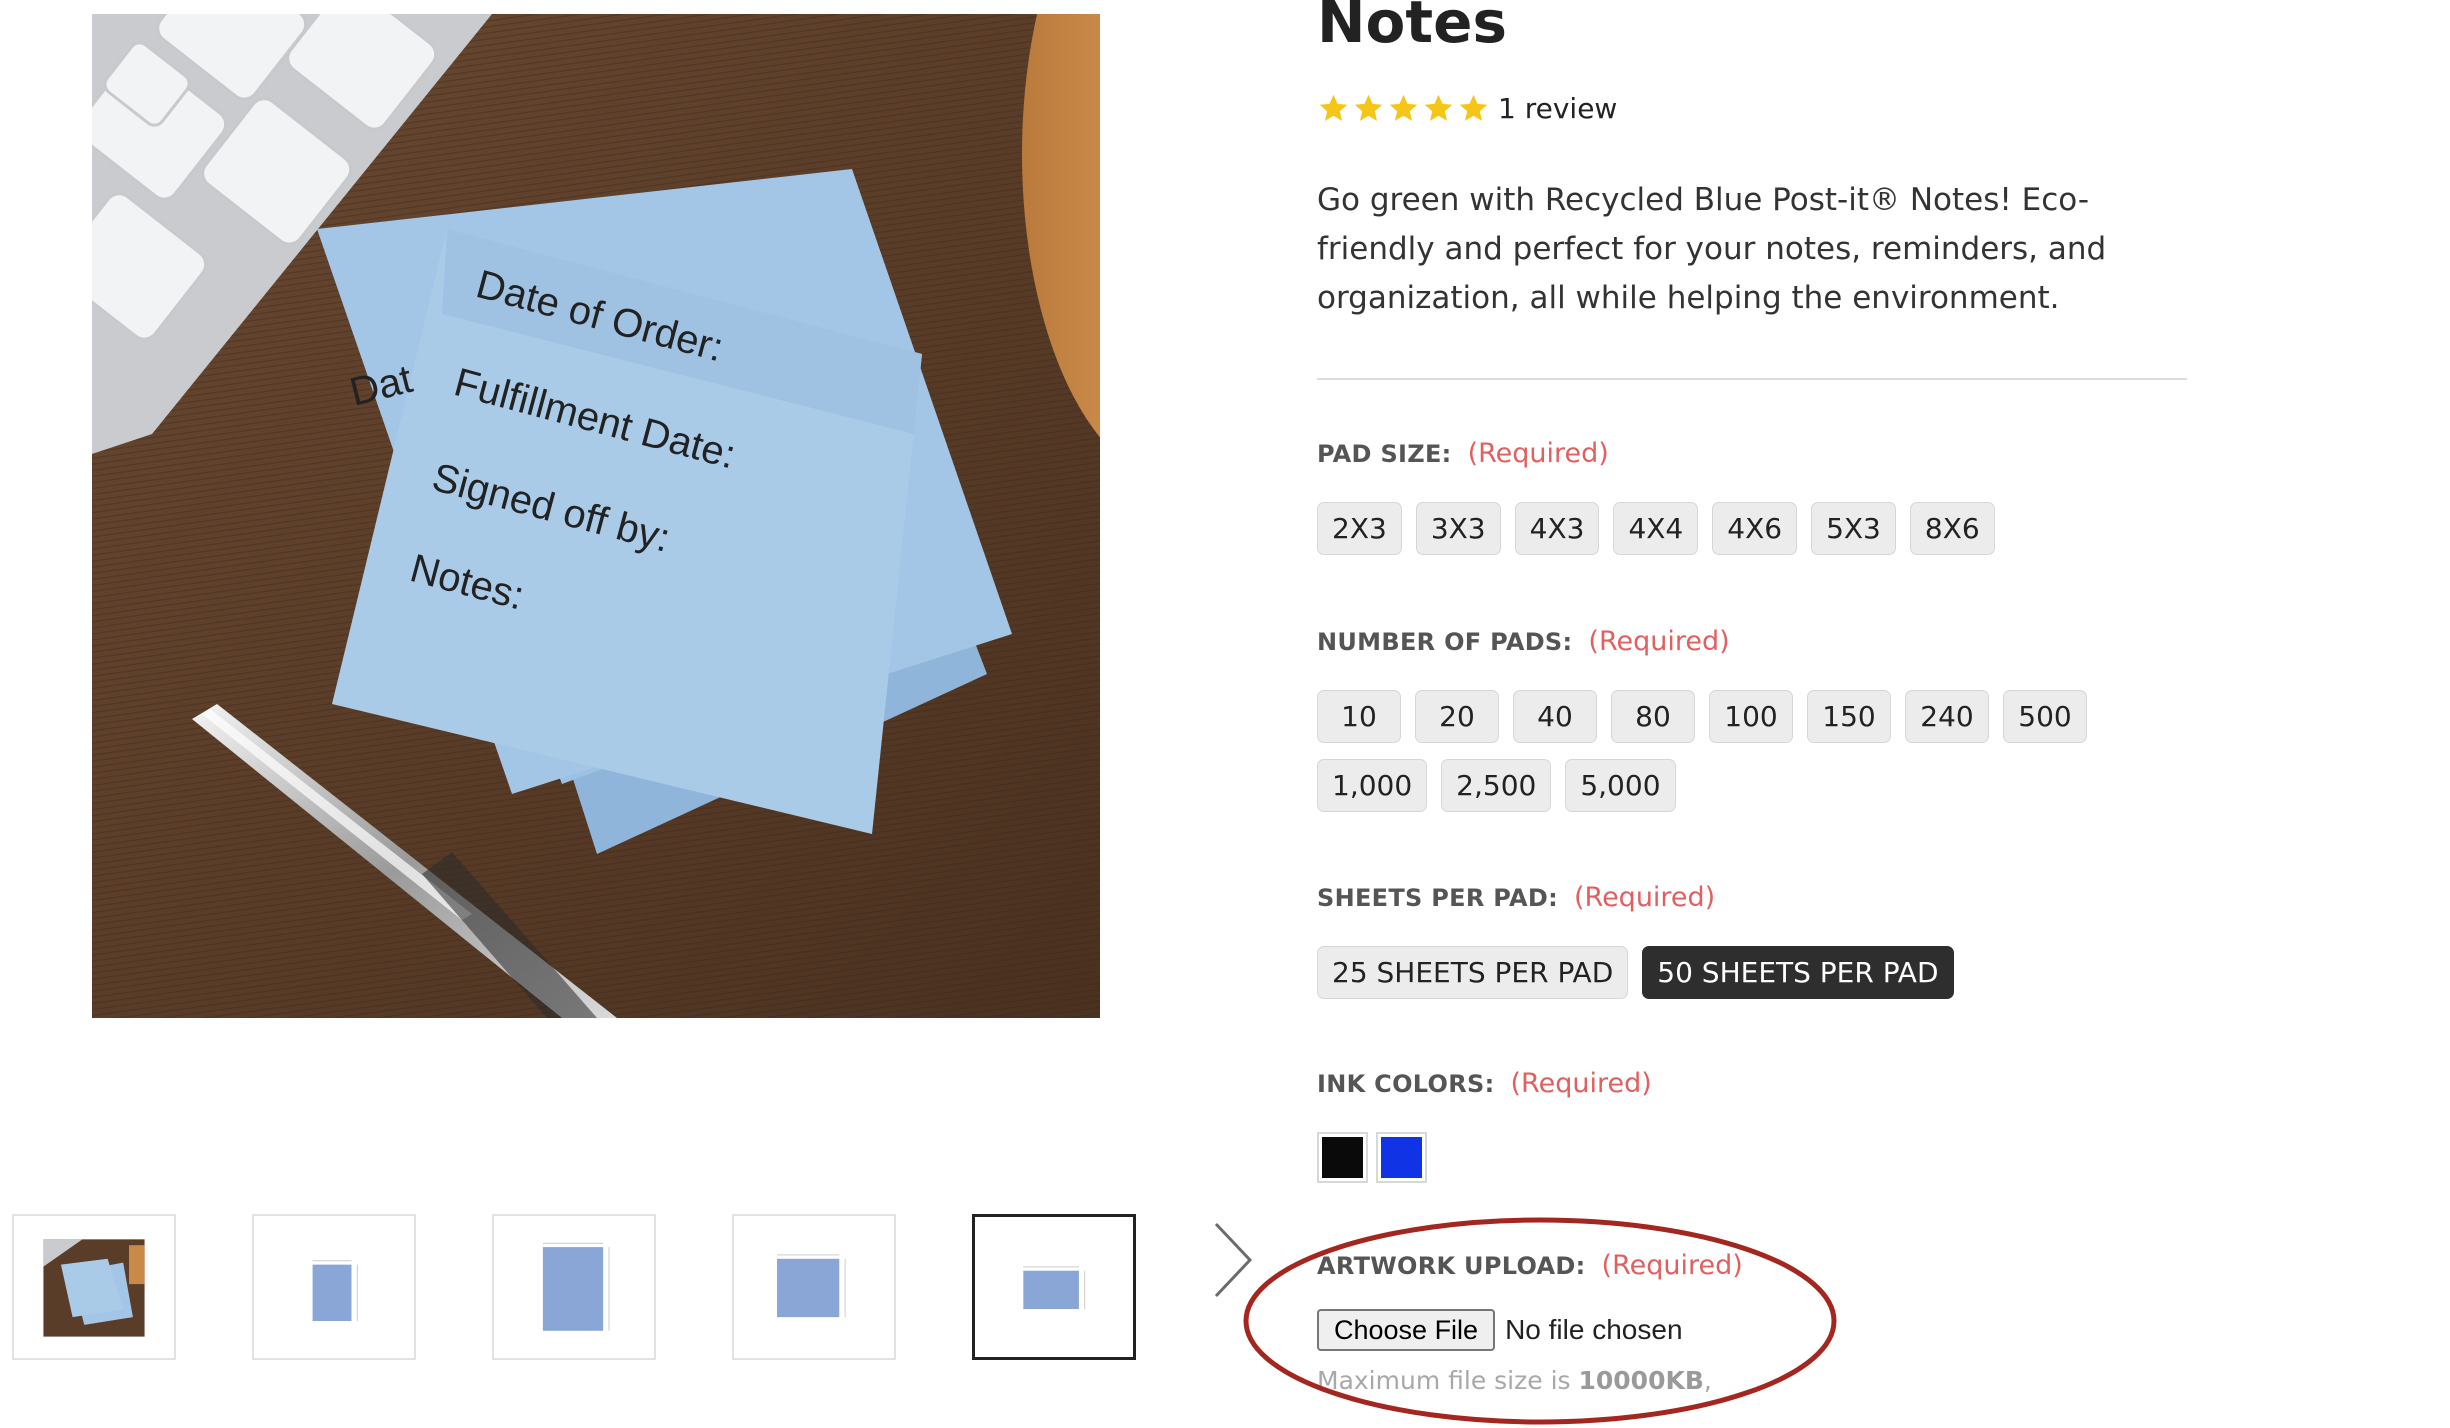 This screenshot has height=1428, width=2450. I want to click on ink-color-swatches, so click(1752, 1157).